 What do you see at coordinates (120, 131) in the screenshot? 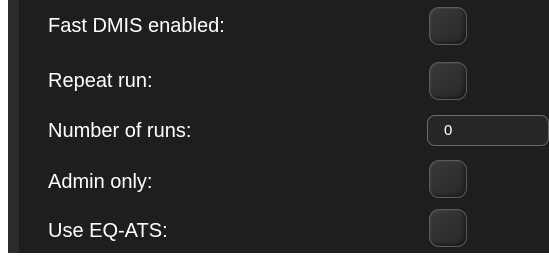
I see `number-of-runs-label: Number of runs:` at bounding box center [120, 131].